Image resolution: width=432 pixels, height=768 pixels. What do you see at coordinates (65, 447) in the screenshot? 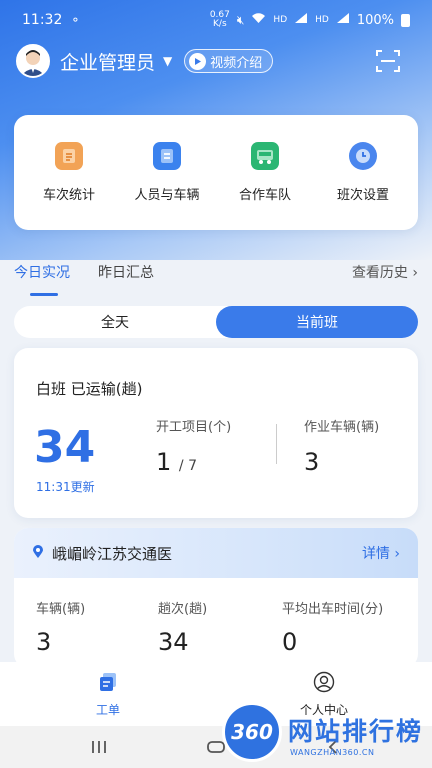
I see `trips-count: 34` at bounding box center [65, 447].